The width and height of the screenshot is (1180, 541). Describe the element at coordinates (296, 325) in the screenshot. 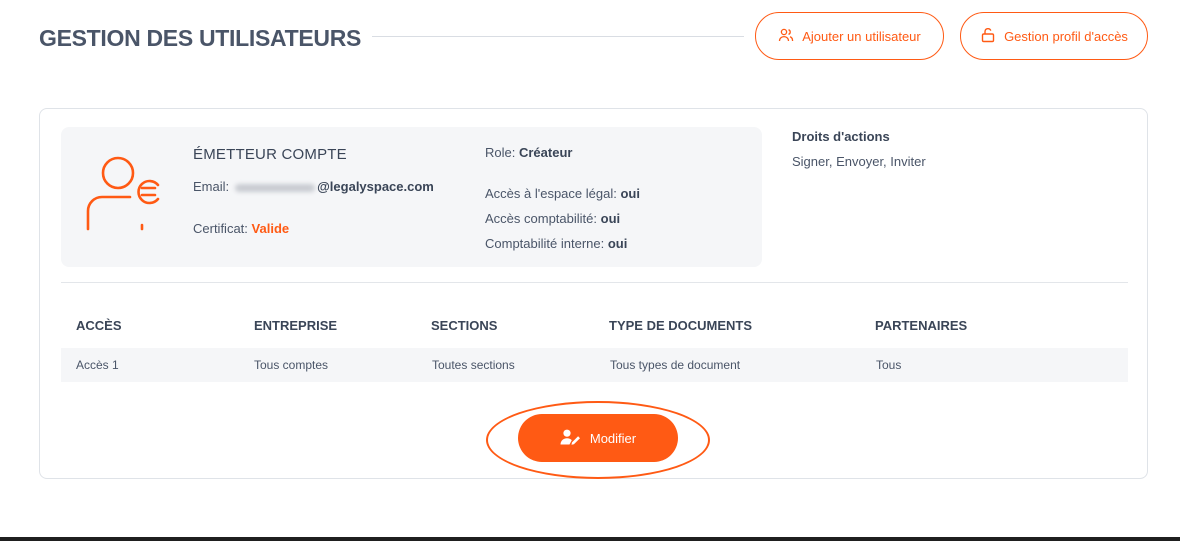

I see `column-header-company: ENTREPRISE` at that location.